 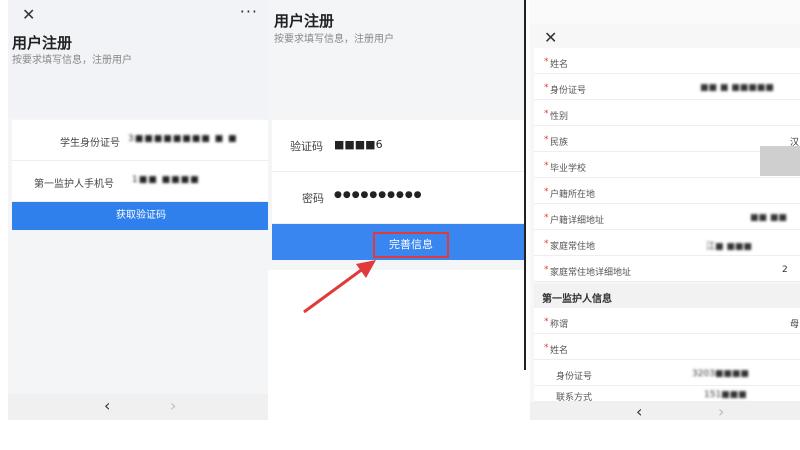 What do you see at coordinates (358, 144) in the screenshot?
I see `code-value: ■■■■6` at bounding box center [358, 144].